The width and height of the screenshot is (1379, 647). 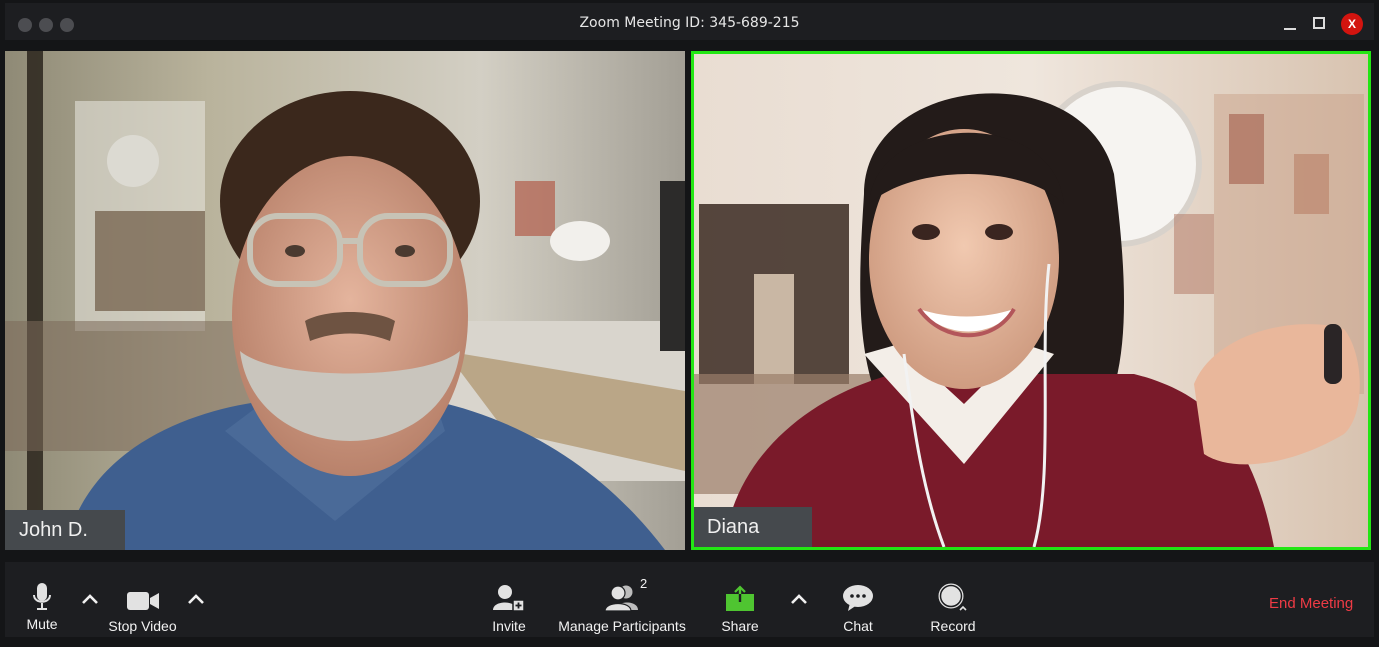 I want to click on stop-video-button: Stop Video, so click(x=142, y=599).